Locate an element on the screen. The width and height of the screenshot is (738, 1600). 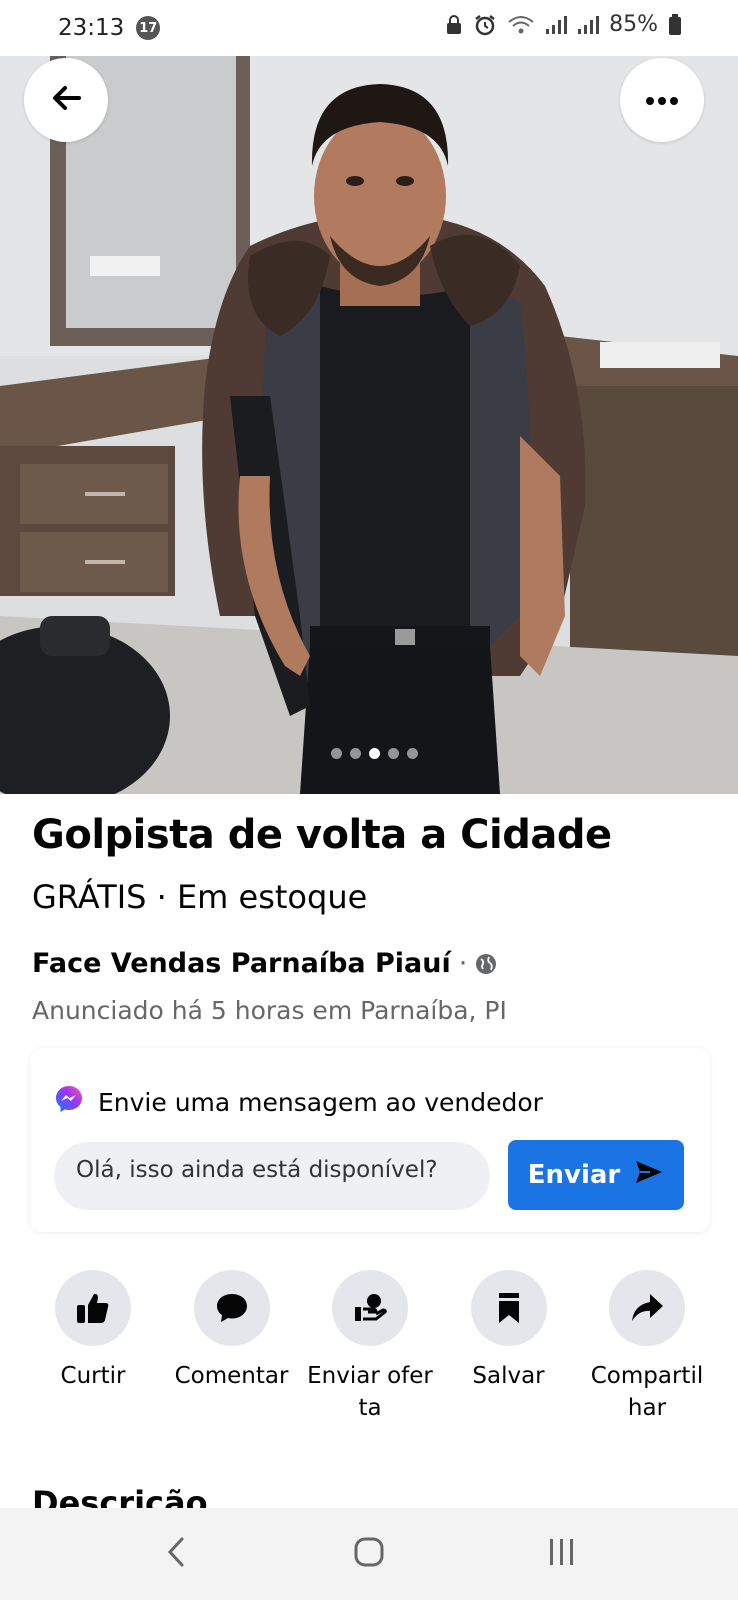
signal-icon is located at coordinates (556, 25).